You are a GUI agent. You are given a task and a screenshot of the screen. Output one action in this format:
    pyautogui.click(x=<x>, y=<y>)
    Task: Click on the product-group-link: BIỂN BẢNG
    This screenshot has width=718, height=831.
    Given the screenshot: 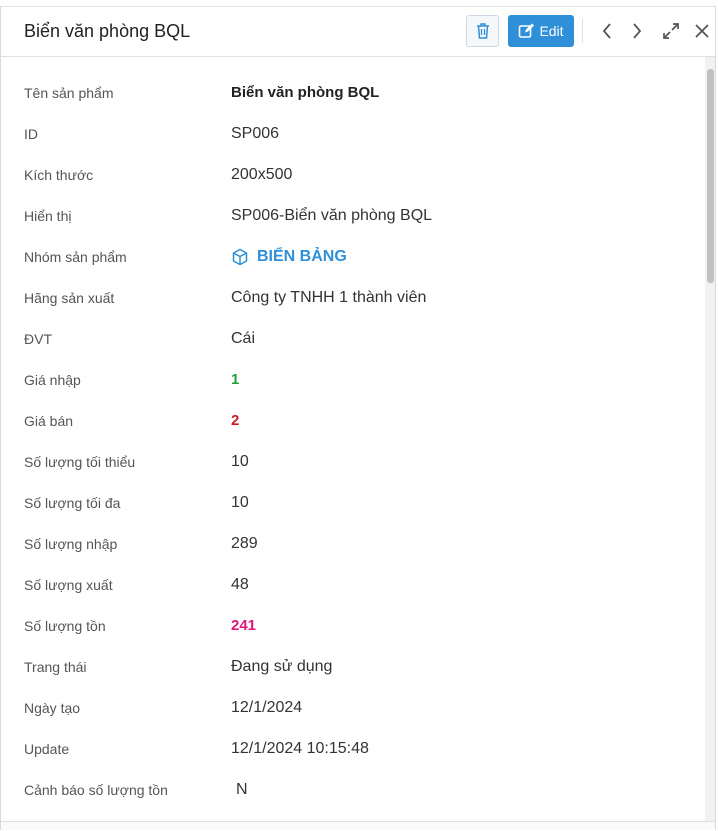 What is the action you would take?
    pyautogui.click(x=289, y=257)
    